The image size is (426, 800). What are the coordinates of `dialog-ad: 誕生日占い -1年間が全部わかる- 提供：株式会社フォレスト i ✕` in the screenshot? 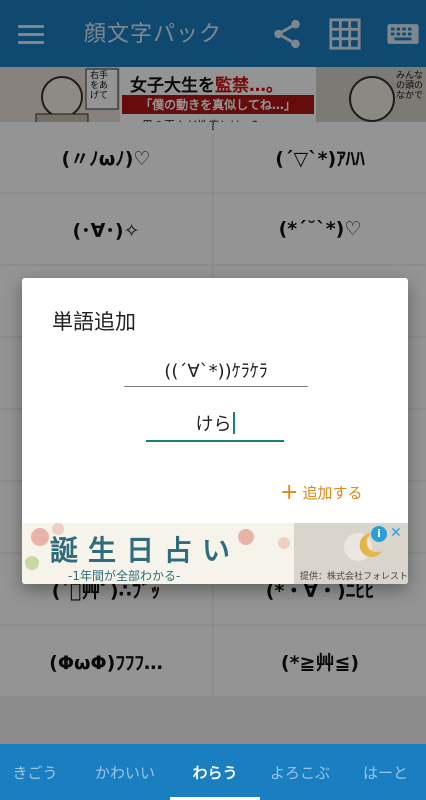 It's located at (215, 553).